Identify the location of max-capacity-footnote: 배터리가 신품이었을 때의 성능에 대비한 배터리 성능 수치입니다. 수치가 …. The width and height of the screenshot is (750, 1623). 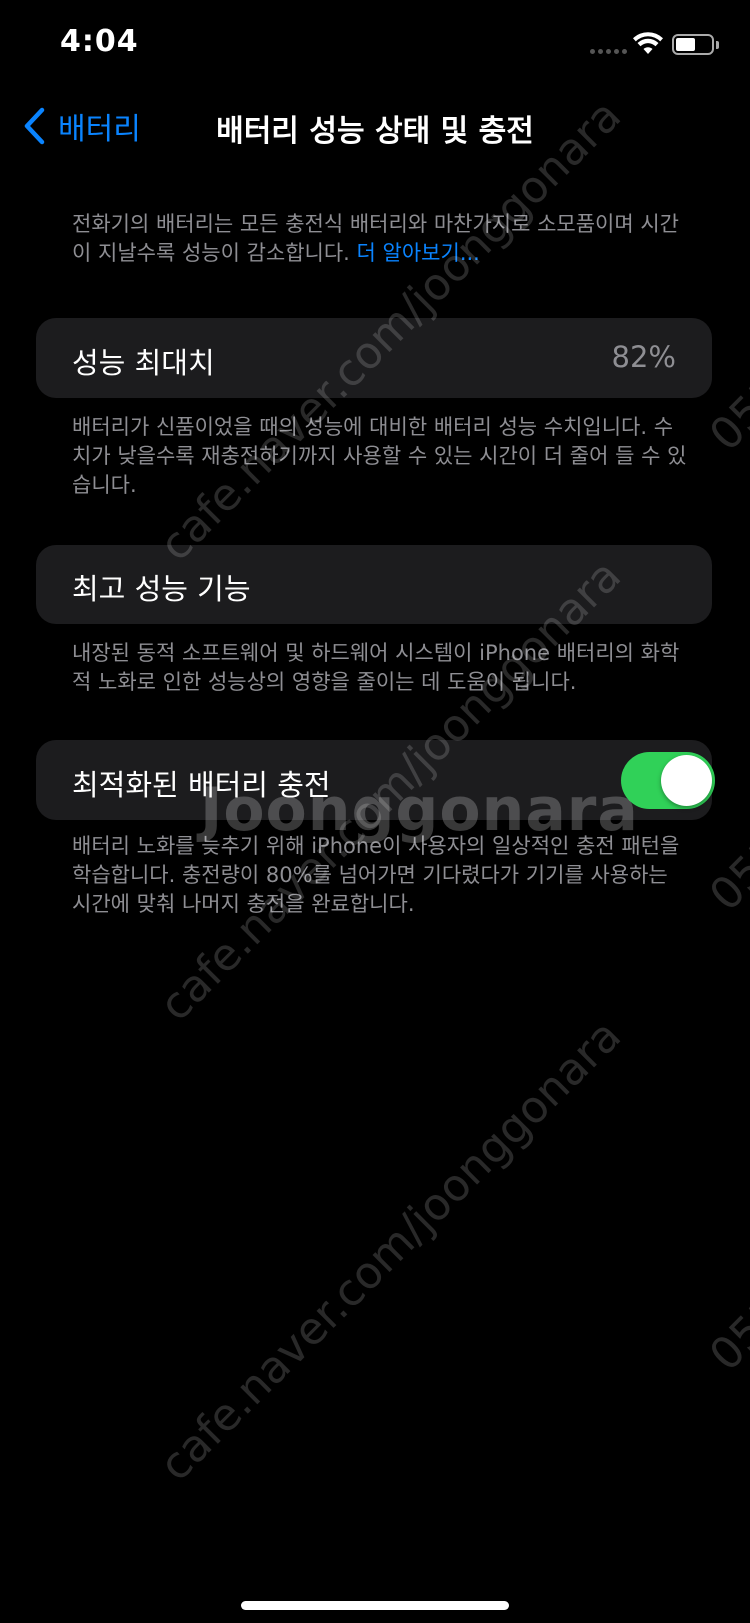
(379, 456).